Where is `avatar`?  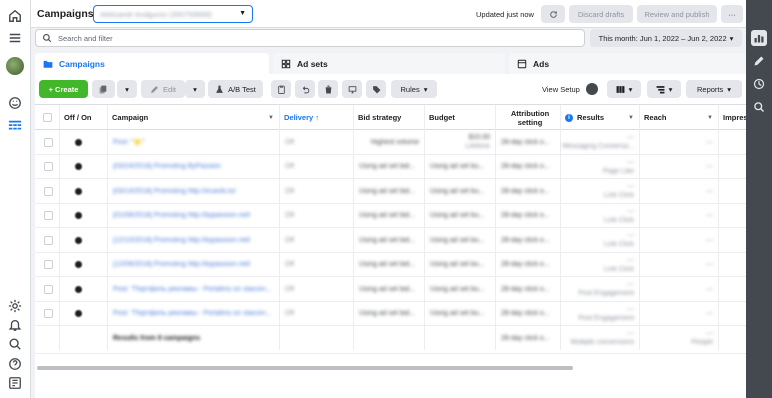 avatar is located at coordinates (15, 66).